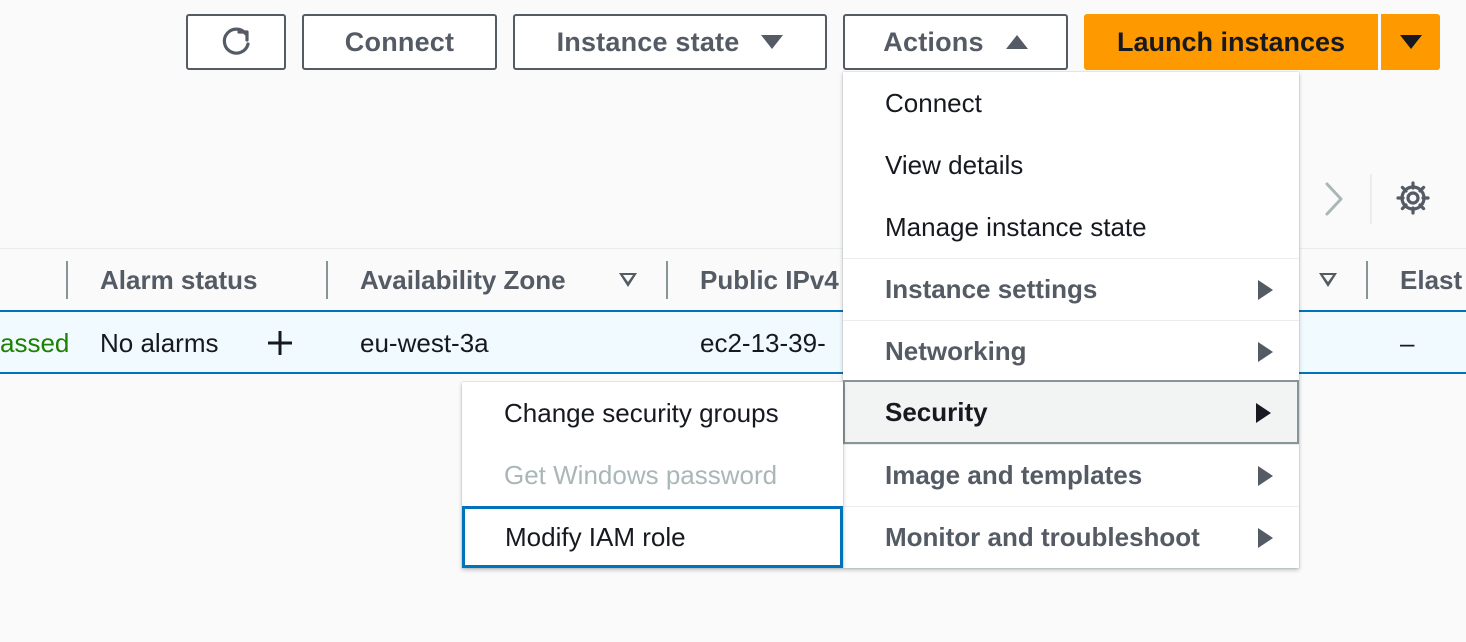 This screenshot has height=642, width=1466. I want to click on launch-instances-label: Launch instances, so click(1231, 41).